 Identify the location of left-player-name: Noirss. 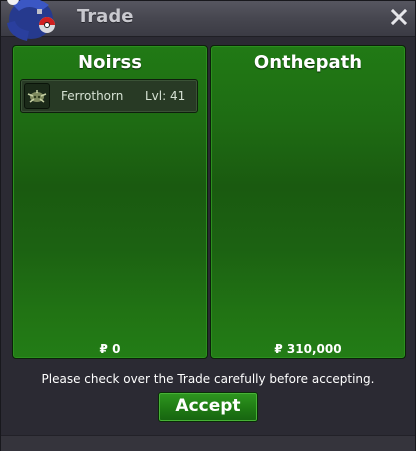
(110, 62).